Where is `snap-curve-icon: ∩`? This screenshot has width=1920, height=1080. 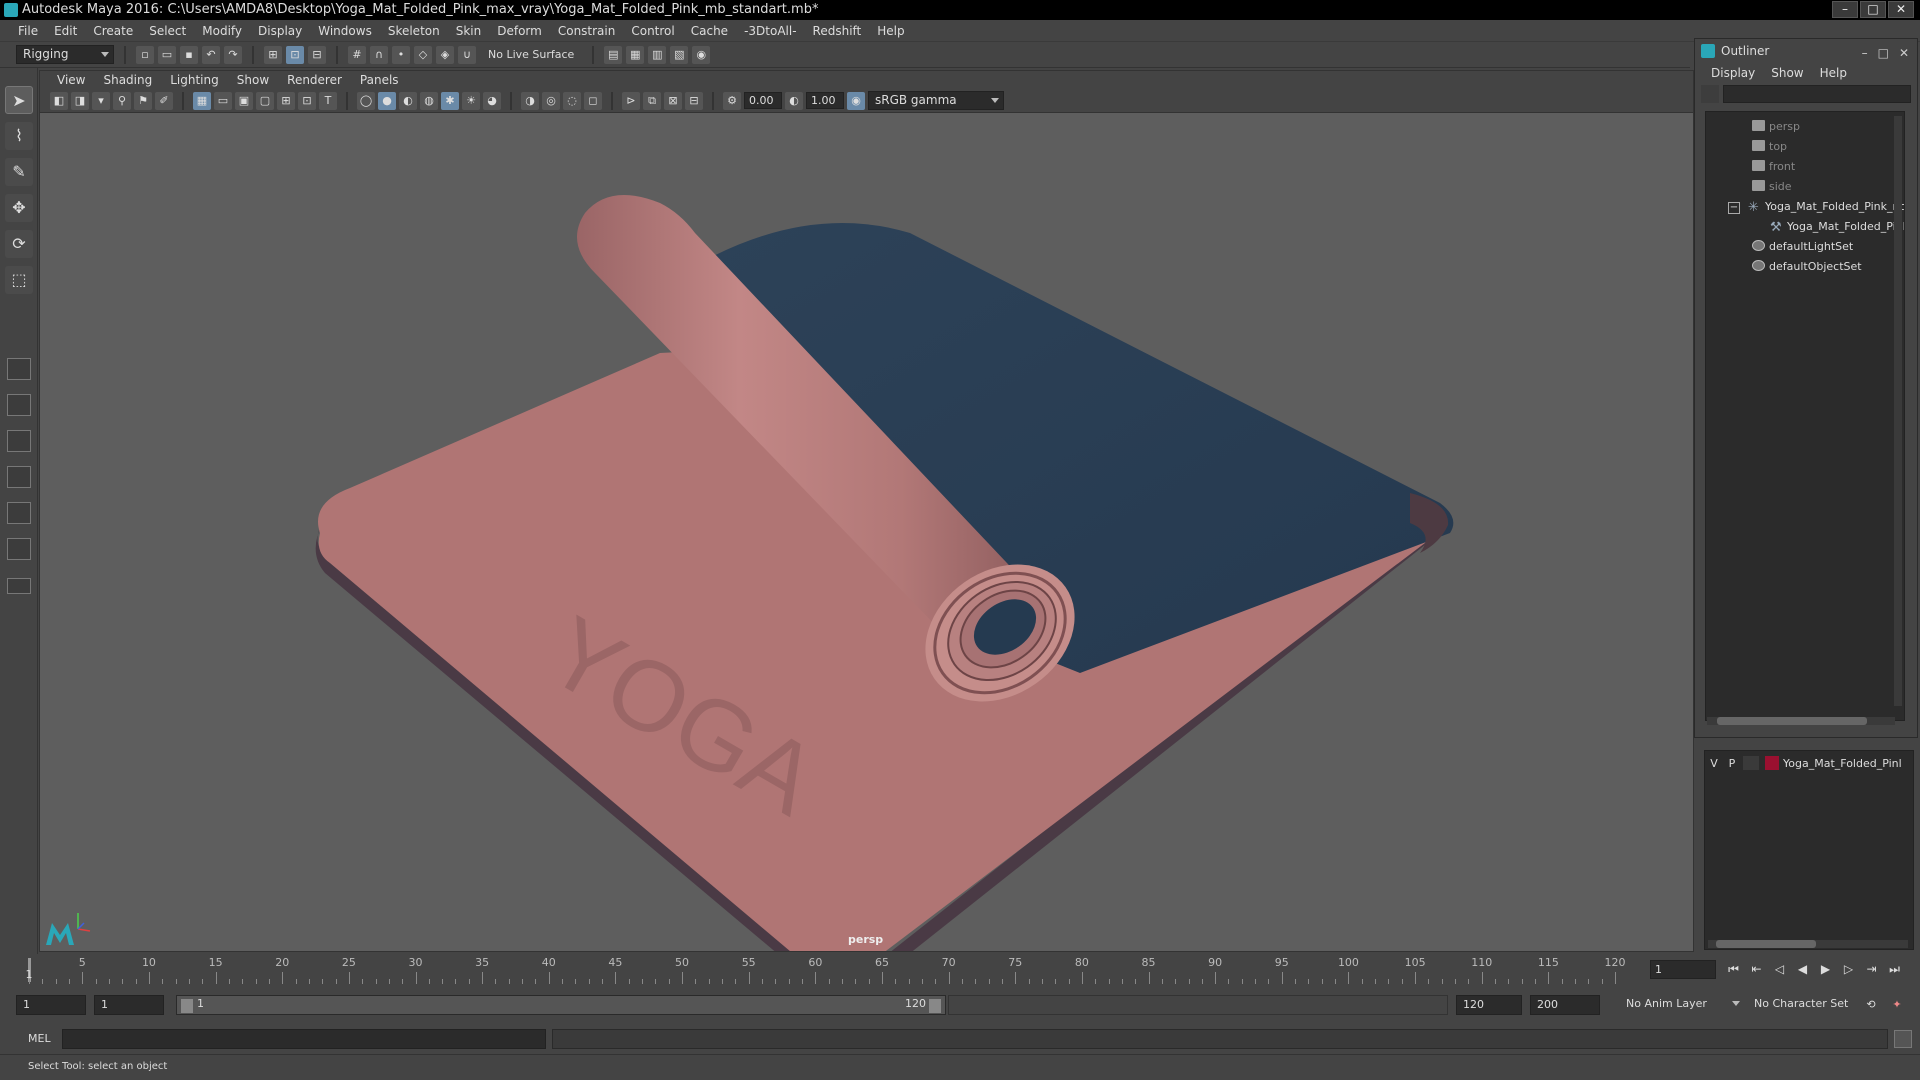
snap-curve-icon: ∩ is located at coordinates (379, 54).